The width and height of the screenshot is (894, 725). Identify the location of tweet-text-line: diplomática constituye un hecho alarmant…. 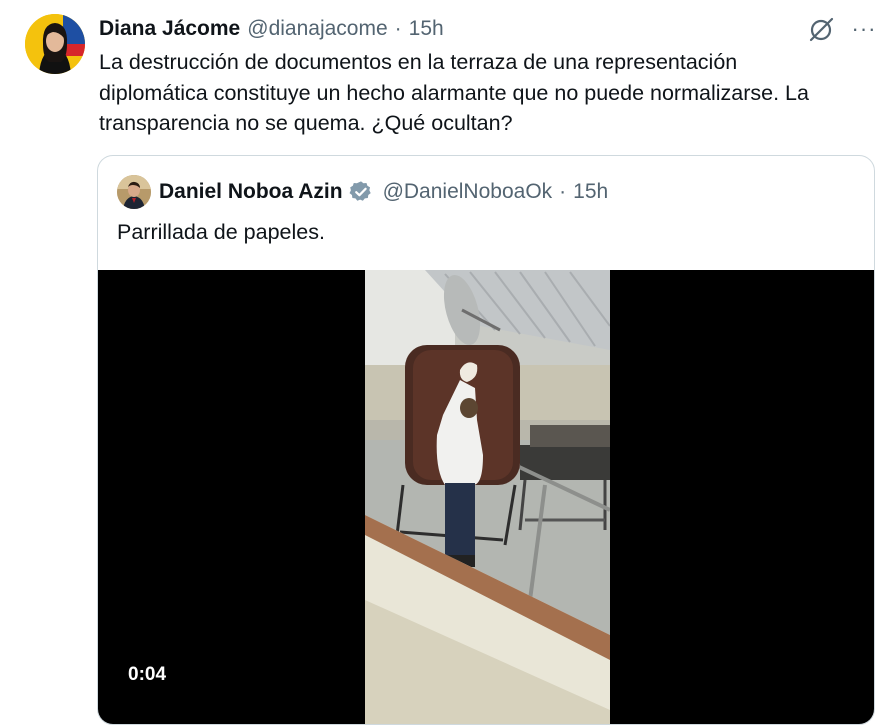
(454, 92).